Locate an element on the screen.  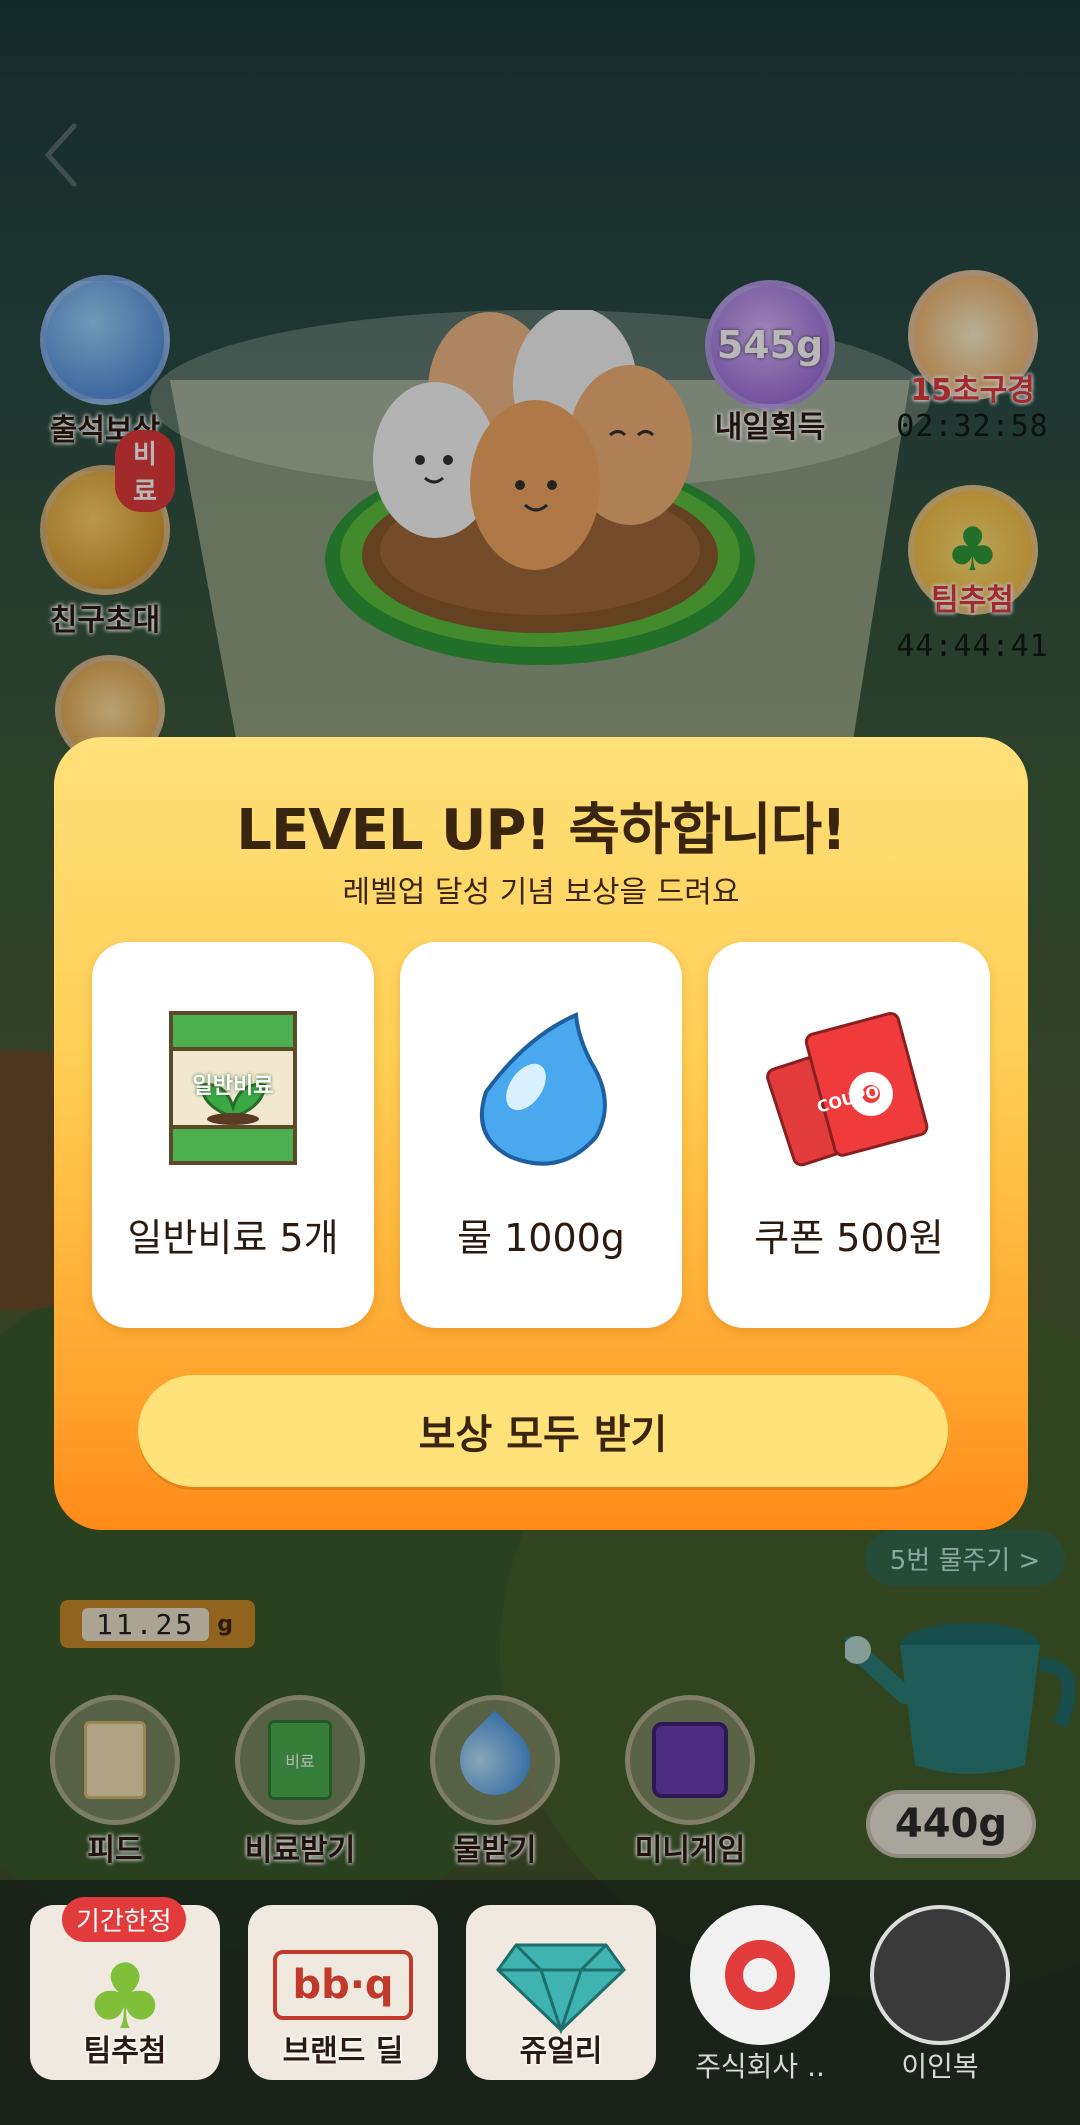
shop-jewelry: 쥬얼리 is located at coordinates (561, 1992).